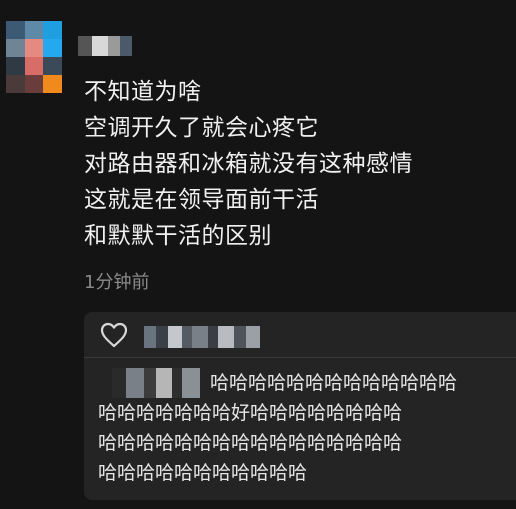 The width and height of the screenshot is (516, 509). What do you see at coordinates (34, 57) in the screenshot?
I see `avatar` at bounding box center [34, 57].